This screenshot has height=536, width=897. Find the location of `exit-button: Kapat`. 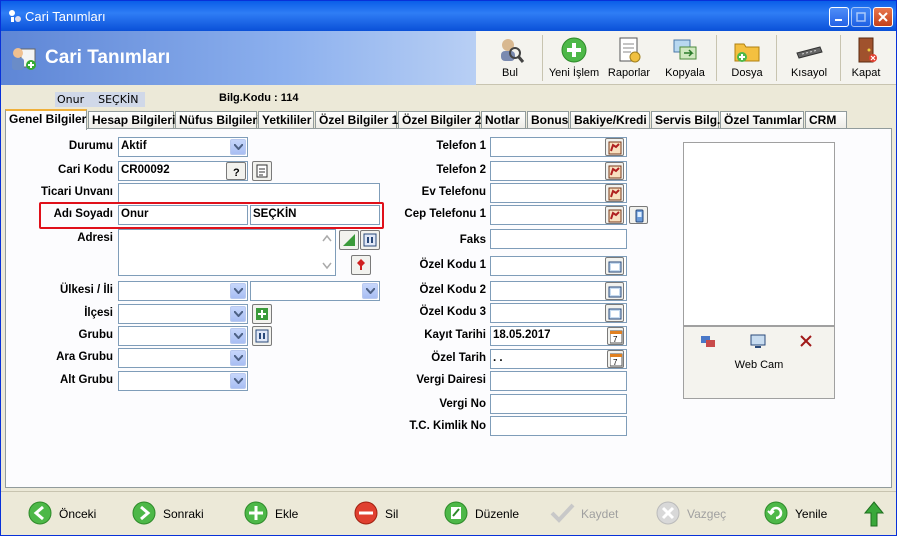

exit-button: Kapat is located at coordinates (866, 58).